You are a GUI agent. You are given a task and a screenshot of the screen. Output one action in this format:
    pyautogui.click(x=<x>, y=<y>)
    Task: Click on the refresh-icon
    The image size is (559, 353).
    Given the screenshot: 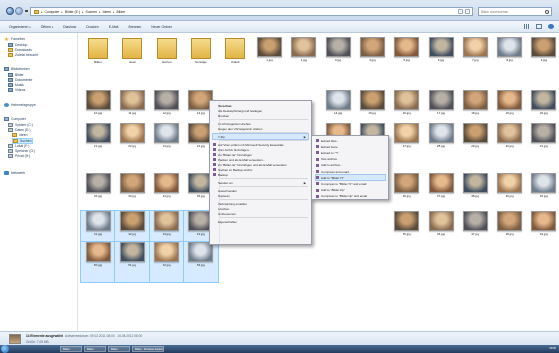 What is the action you would take?
    pyautogui.click(x=467, y=11)
    